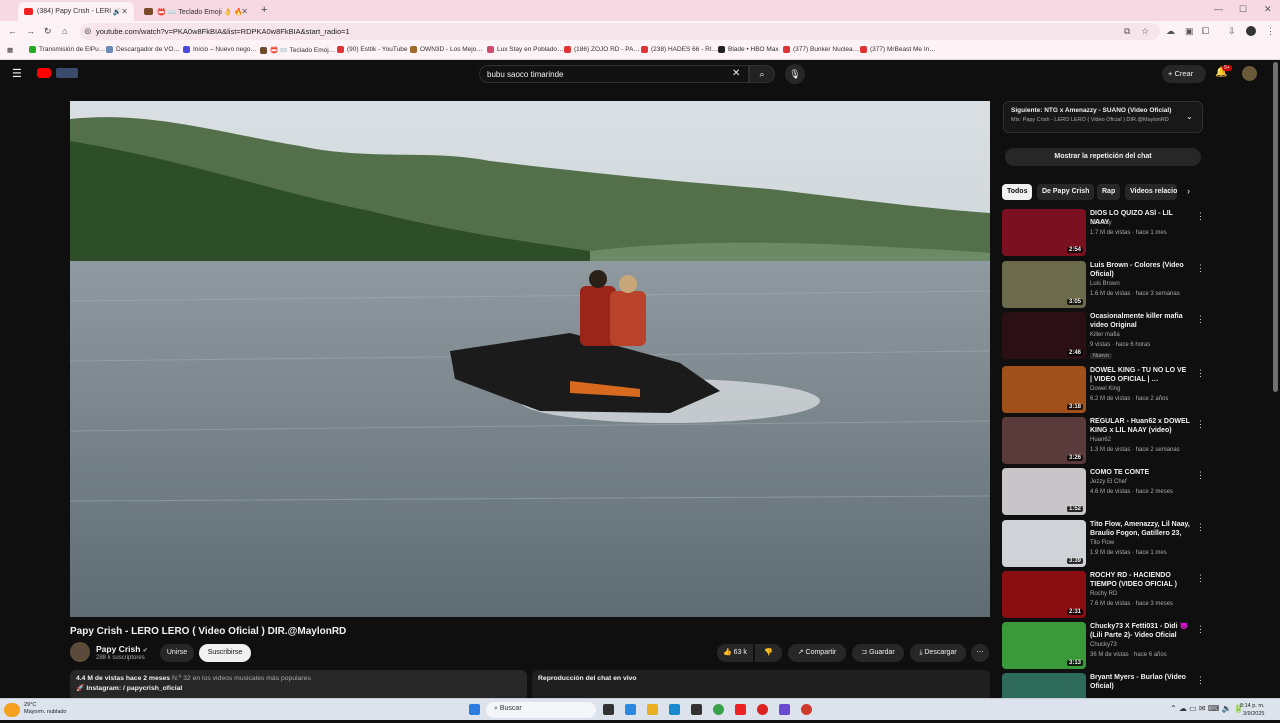 This screenshot has height=723, width=1280. What do you see at coordinates (614, 74) in the screenshot?
I see `search-input: bubu saoco timarinde` at bounding box center [614, 74].